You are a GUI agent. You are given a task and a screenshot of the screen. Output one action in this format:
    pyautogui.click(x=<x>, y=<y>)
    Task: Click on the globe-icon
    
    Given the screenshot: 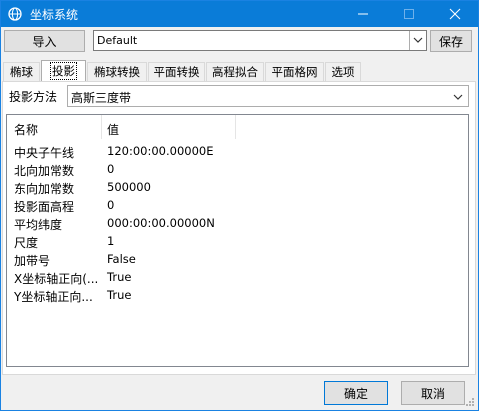 What is the action you would take?
    pyautogui.click(x=15, y=14)
    